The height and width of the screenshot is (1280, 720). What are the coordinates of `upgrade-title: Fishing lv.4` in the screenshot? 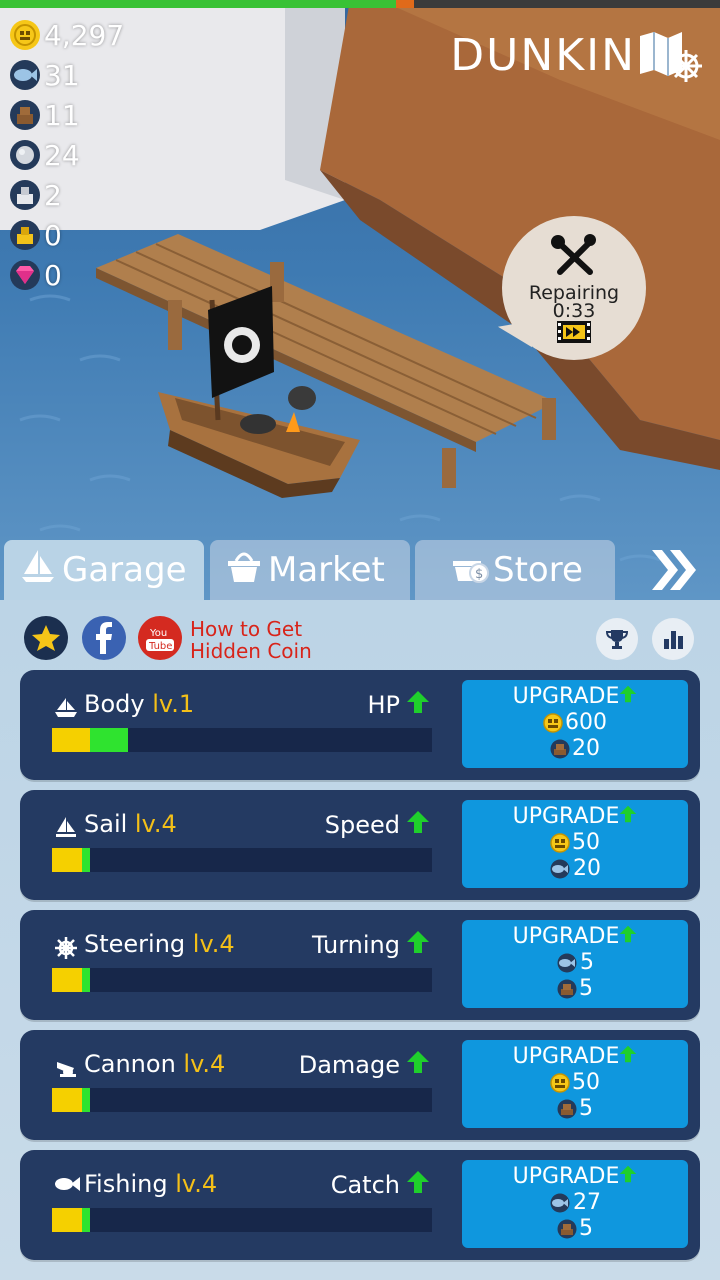 It's located at (150, 1184).